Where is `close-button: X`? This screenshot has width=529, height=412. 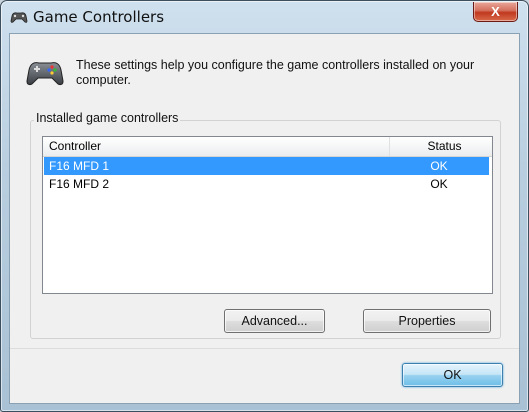 close-button: X is located at coordinates (495, 12).